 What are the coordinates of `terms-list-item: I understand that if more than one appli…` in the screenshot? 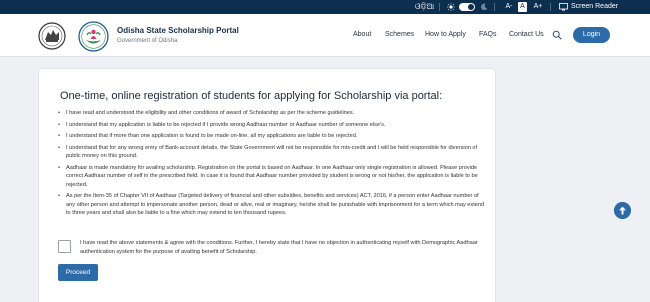 It's located at (273, 136).